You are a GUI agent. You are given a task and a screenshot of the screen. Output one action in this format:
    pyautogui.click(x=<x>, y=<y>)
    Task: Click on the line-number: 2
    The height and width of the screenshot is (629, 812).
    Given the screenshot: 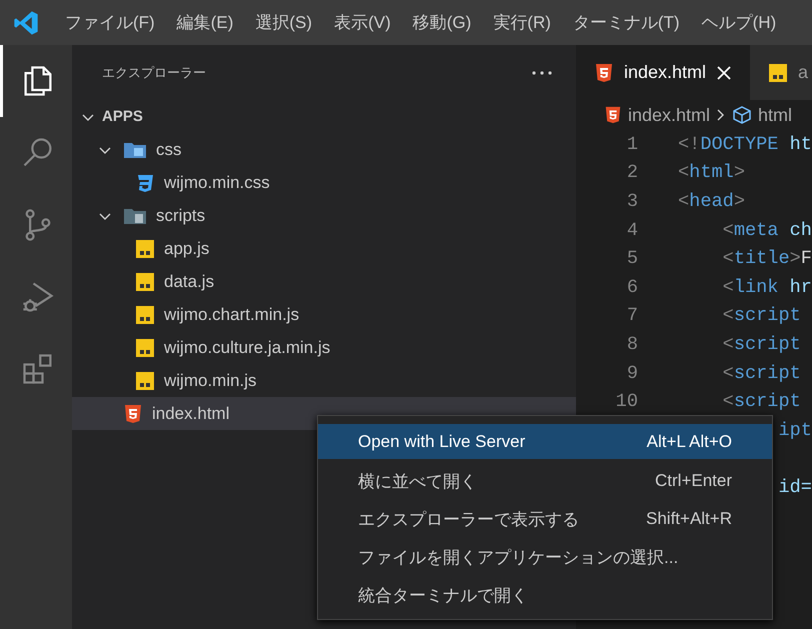 What is the action you would take?
    pyautogui.click(x=632, y=173)
    